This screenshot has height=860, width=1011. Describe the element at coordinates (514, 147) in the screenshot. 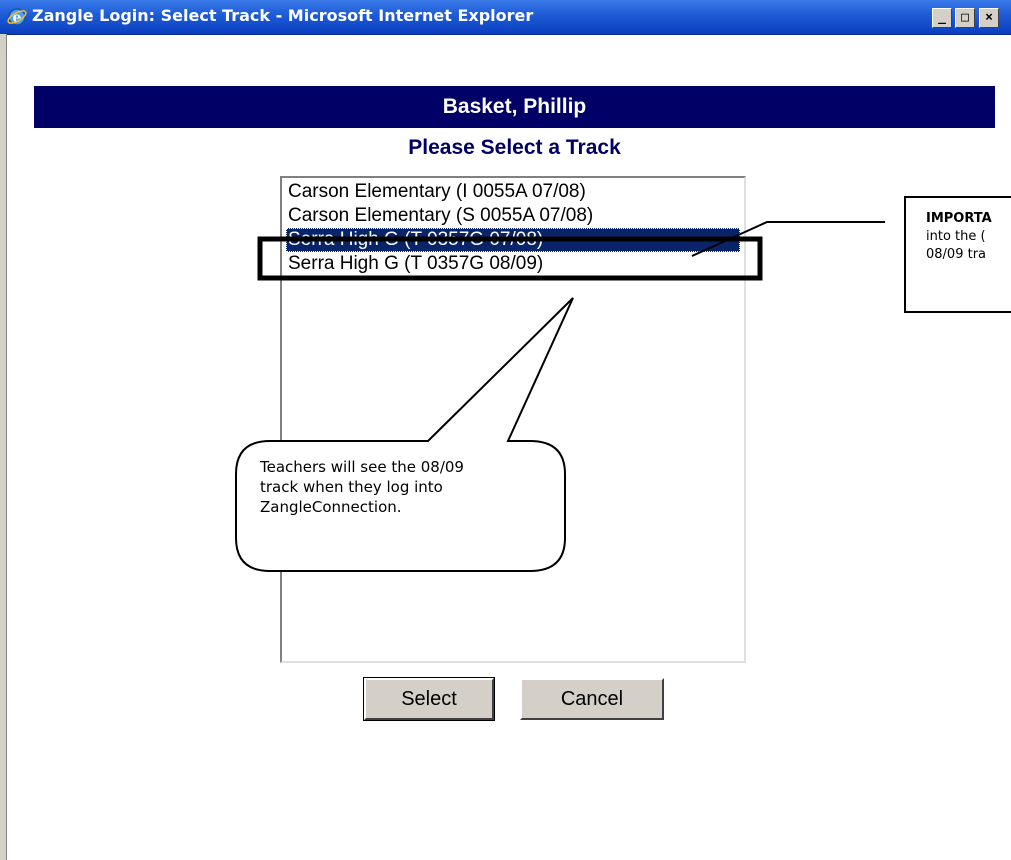

I see `page-subtitle: Please Select a Track` at that location.